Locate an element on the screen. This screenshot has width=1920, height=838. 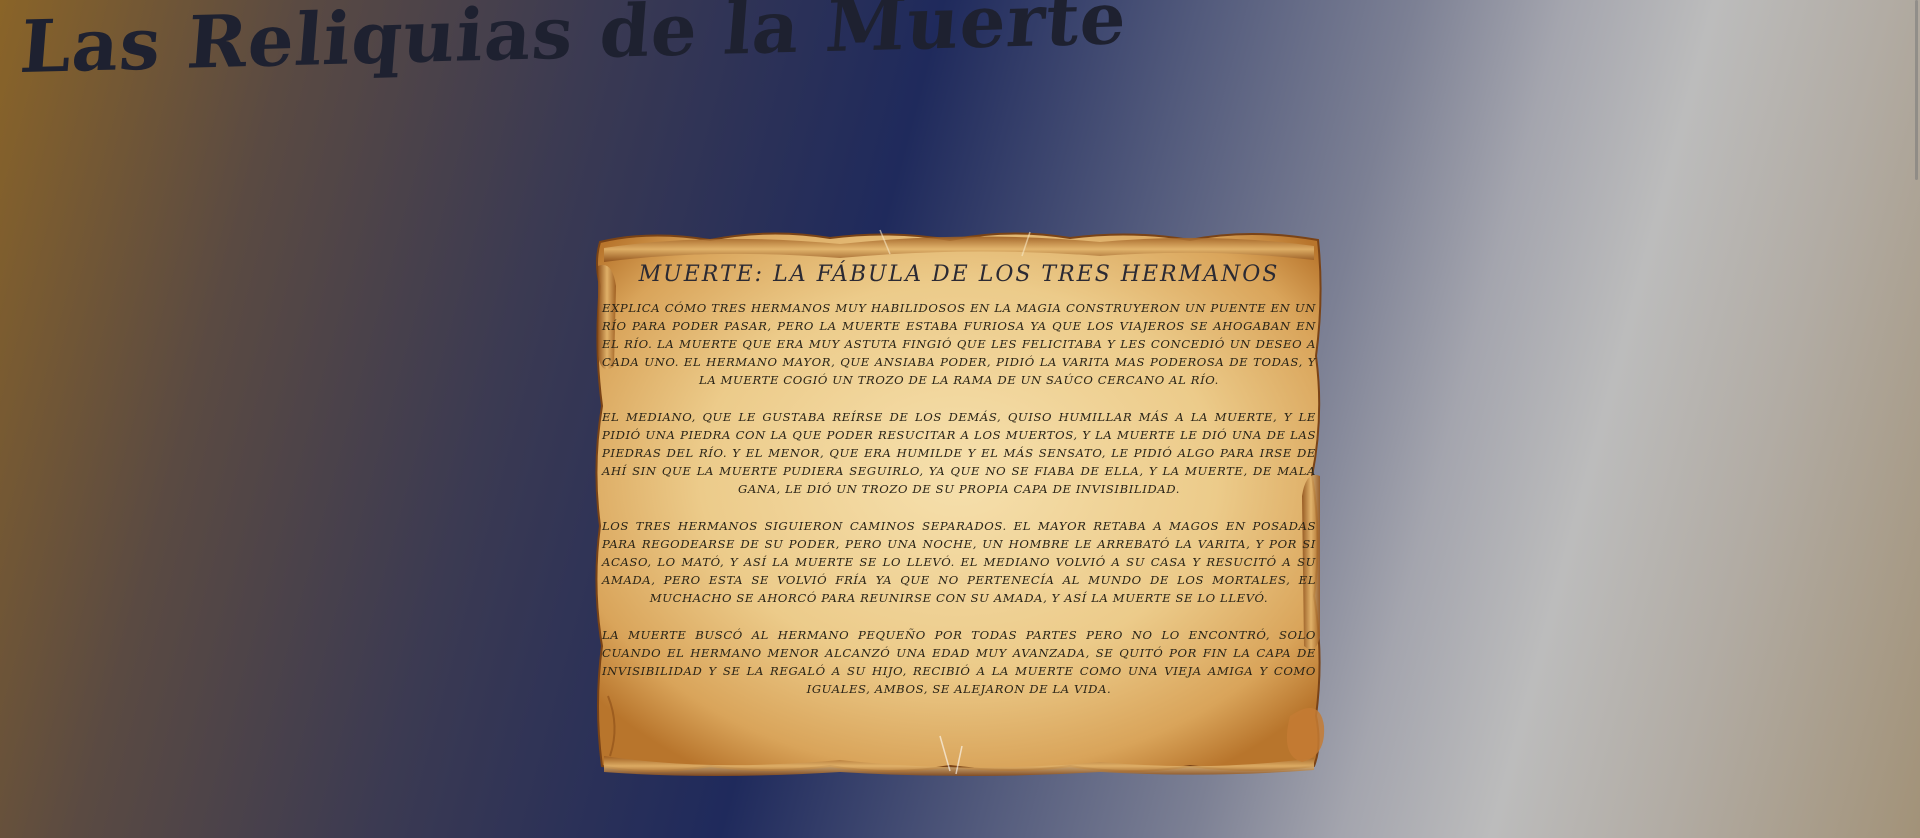
scroll-heading: Muerte: La Fábula de los Tres Hermanos is located at coordinates (959, 274).